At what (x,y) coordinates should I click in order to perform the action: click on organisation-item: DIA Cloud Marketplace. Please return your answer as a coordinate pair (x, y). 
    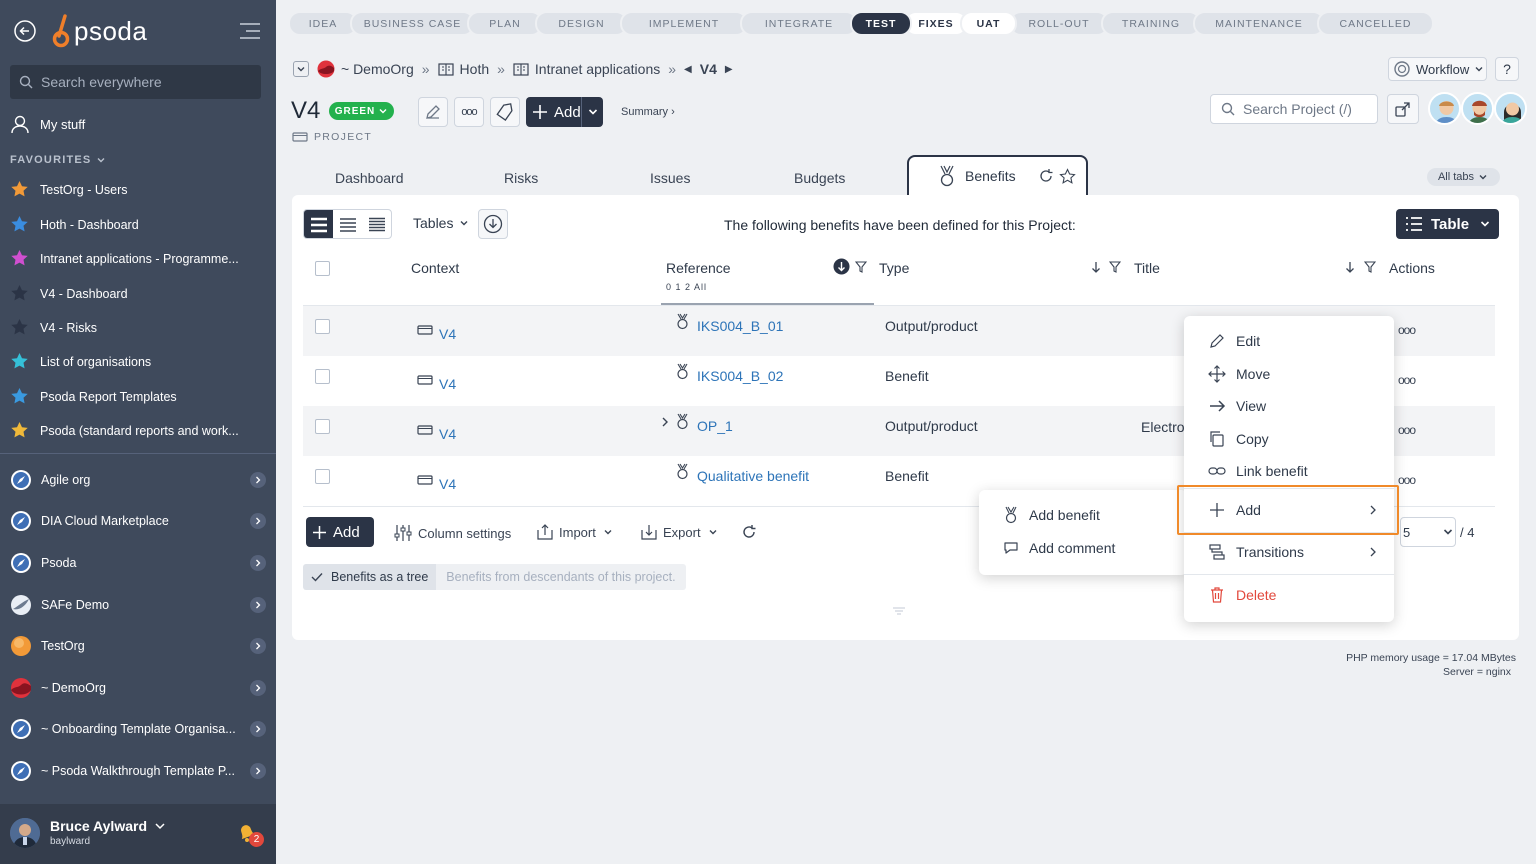
    Looking at the image, I should click on (138, 521).